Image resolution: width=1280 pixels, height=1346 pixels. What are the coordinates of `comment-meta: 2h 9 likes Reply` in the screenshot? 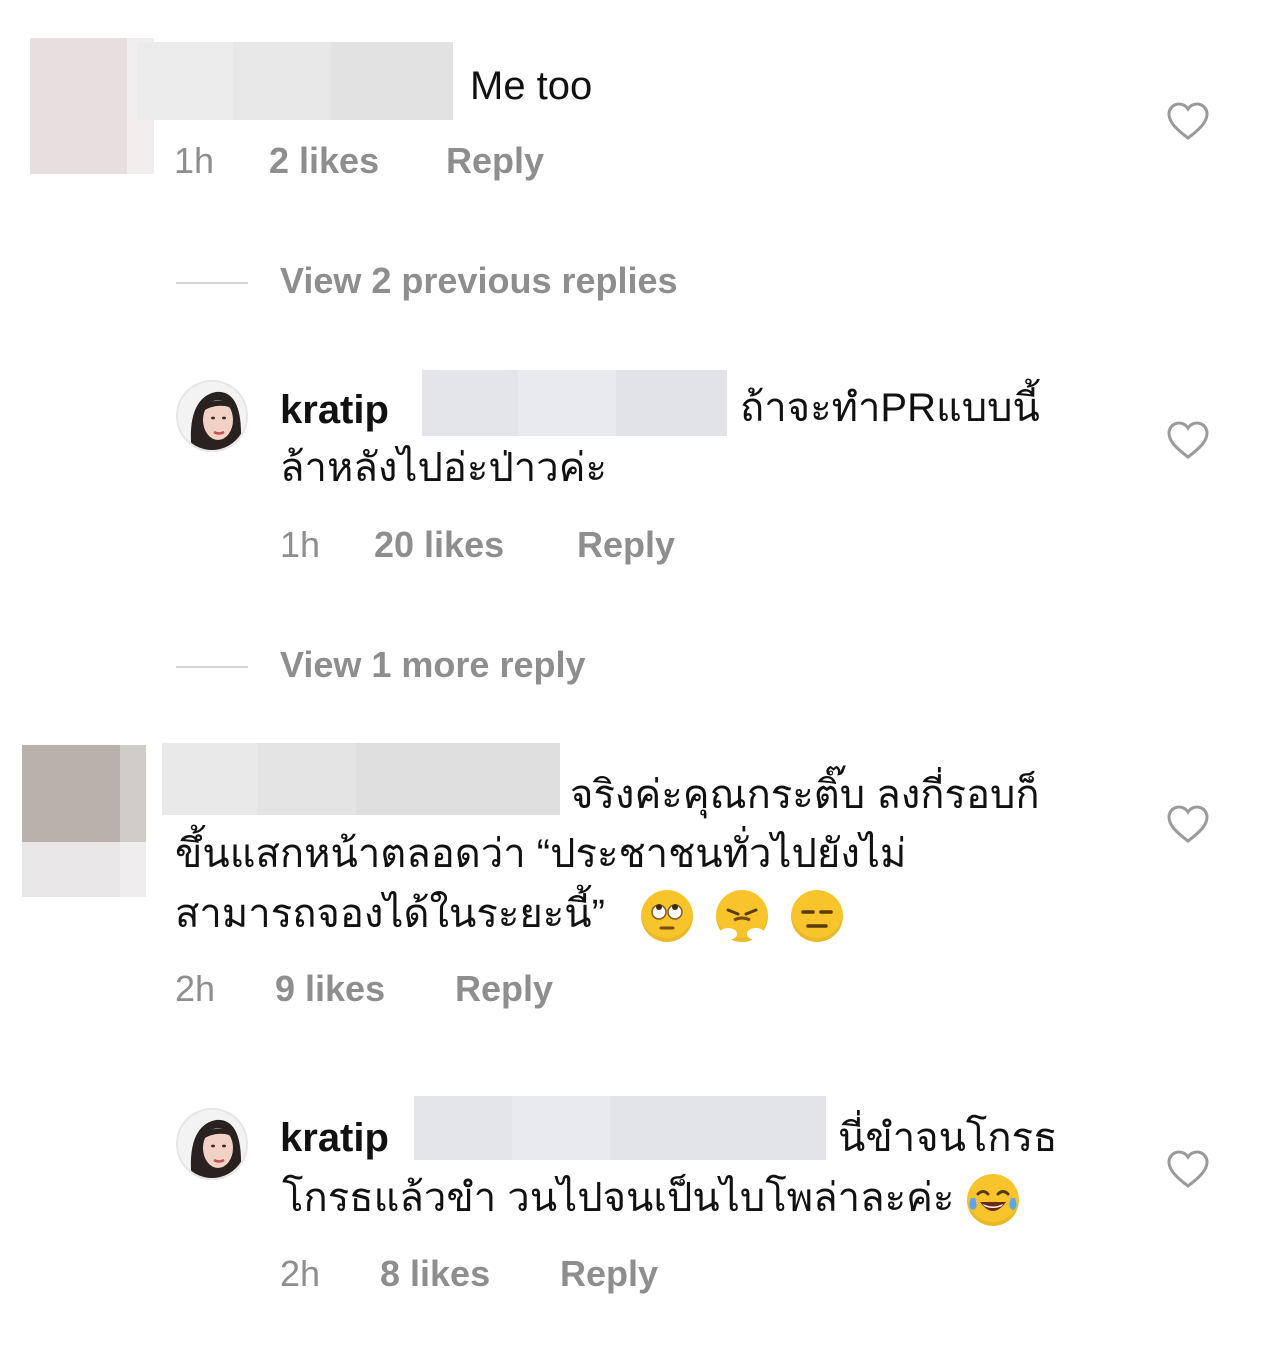 It's located at (475, 990).